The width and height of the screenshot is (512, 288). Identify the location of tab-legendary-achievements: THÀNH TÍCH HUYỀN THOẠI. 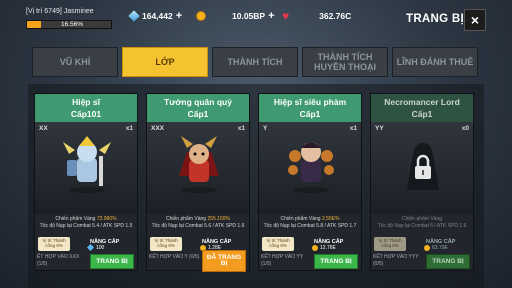
(345, 62).